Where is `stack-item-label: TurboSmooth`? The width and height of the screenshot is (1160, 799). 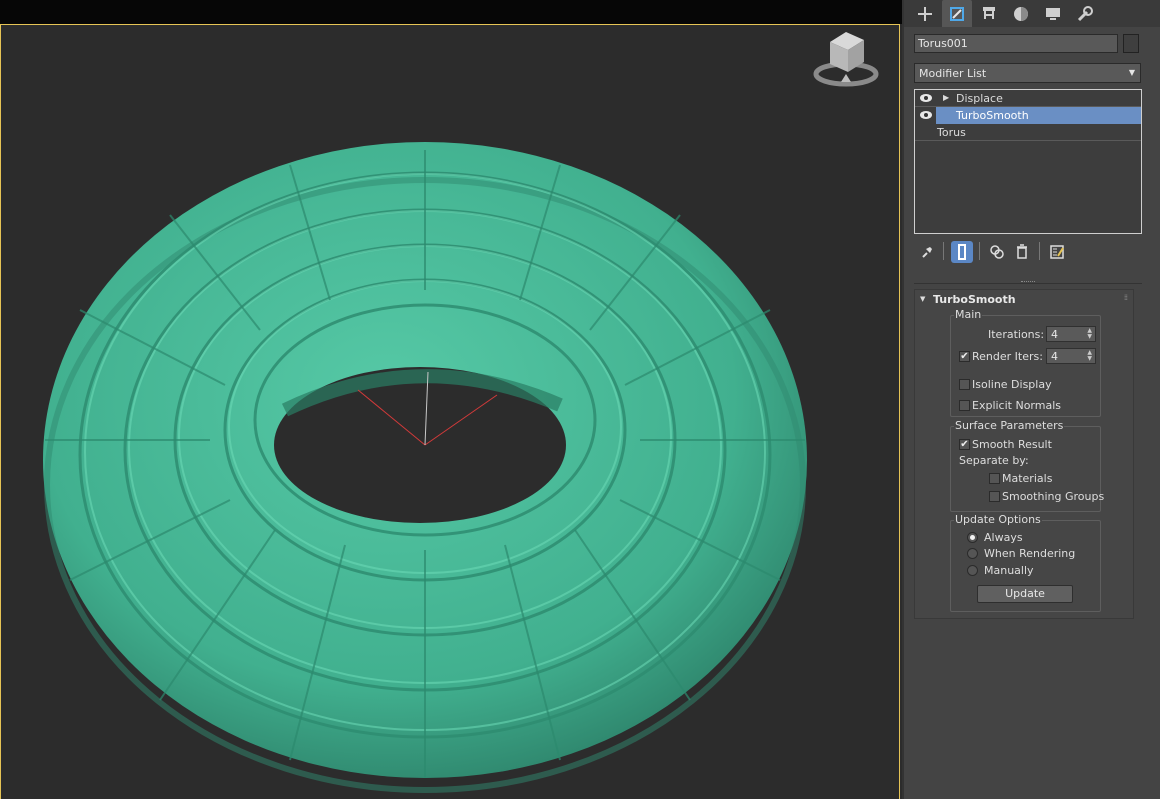 stack-item-label: TurboSmooth is located at coordinates (992, 115).